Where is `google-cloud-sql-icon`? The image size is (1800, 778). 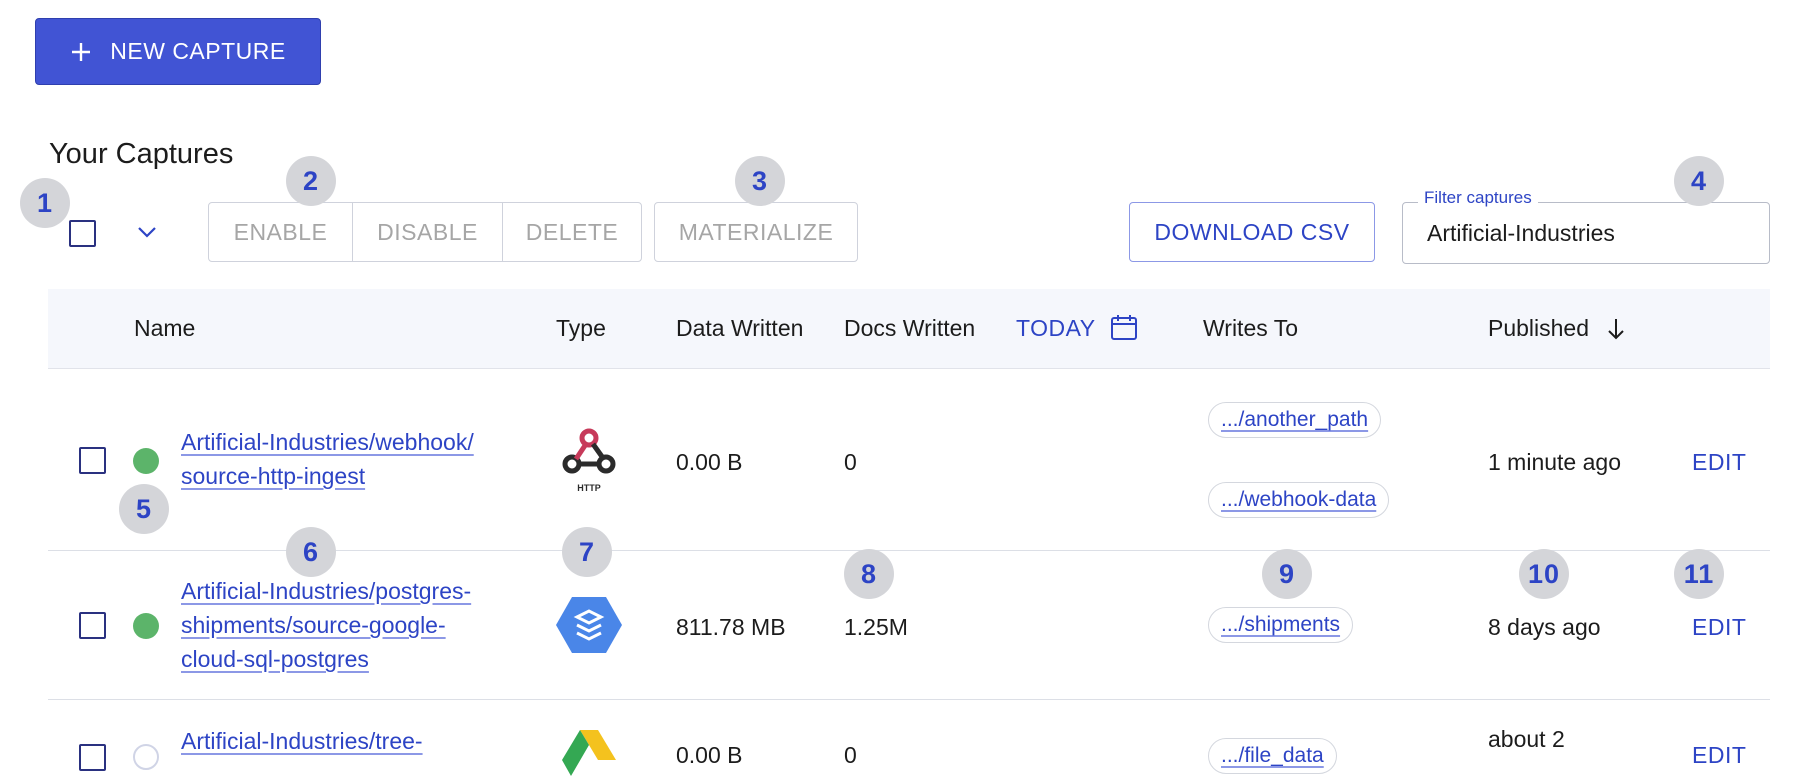
google-cloud-sql-icon is located at coordinates (589, 625).